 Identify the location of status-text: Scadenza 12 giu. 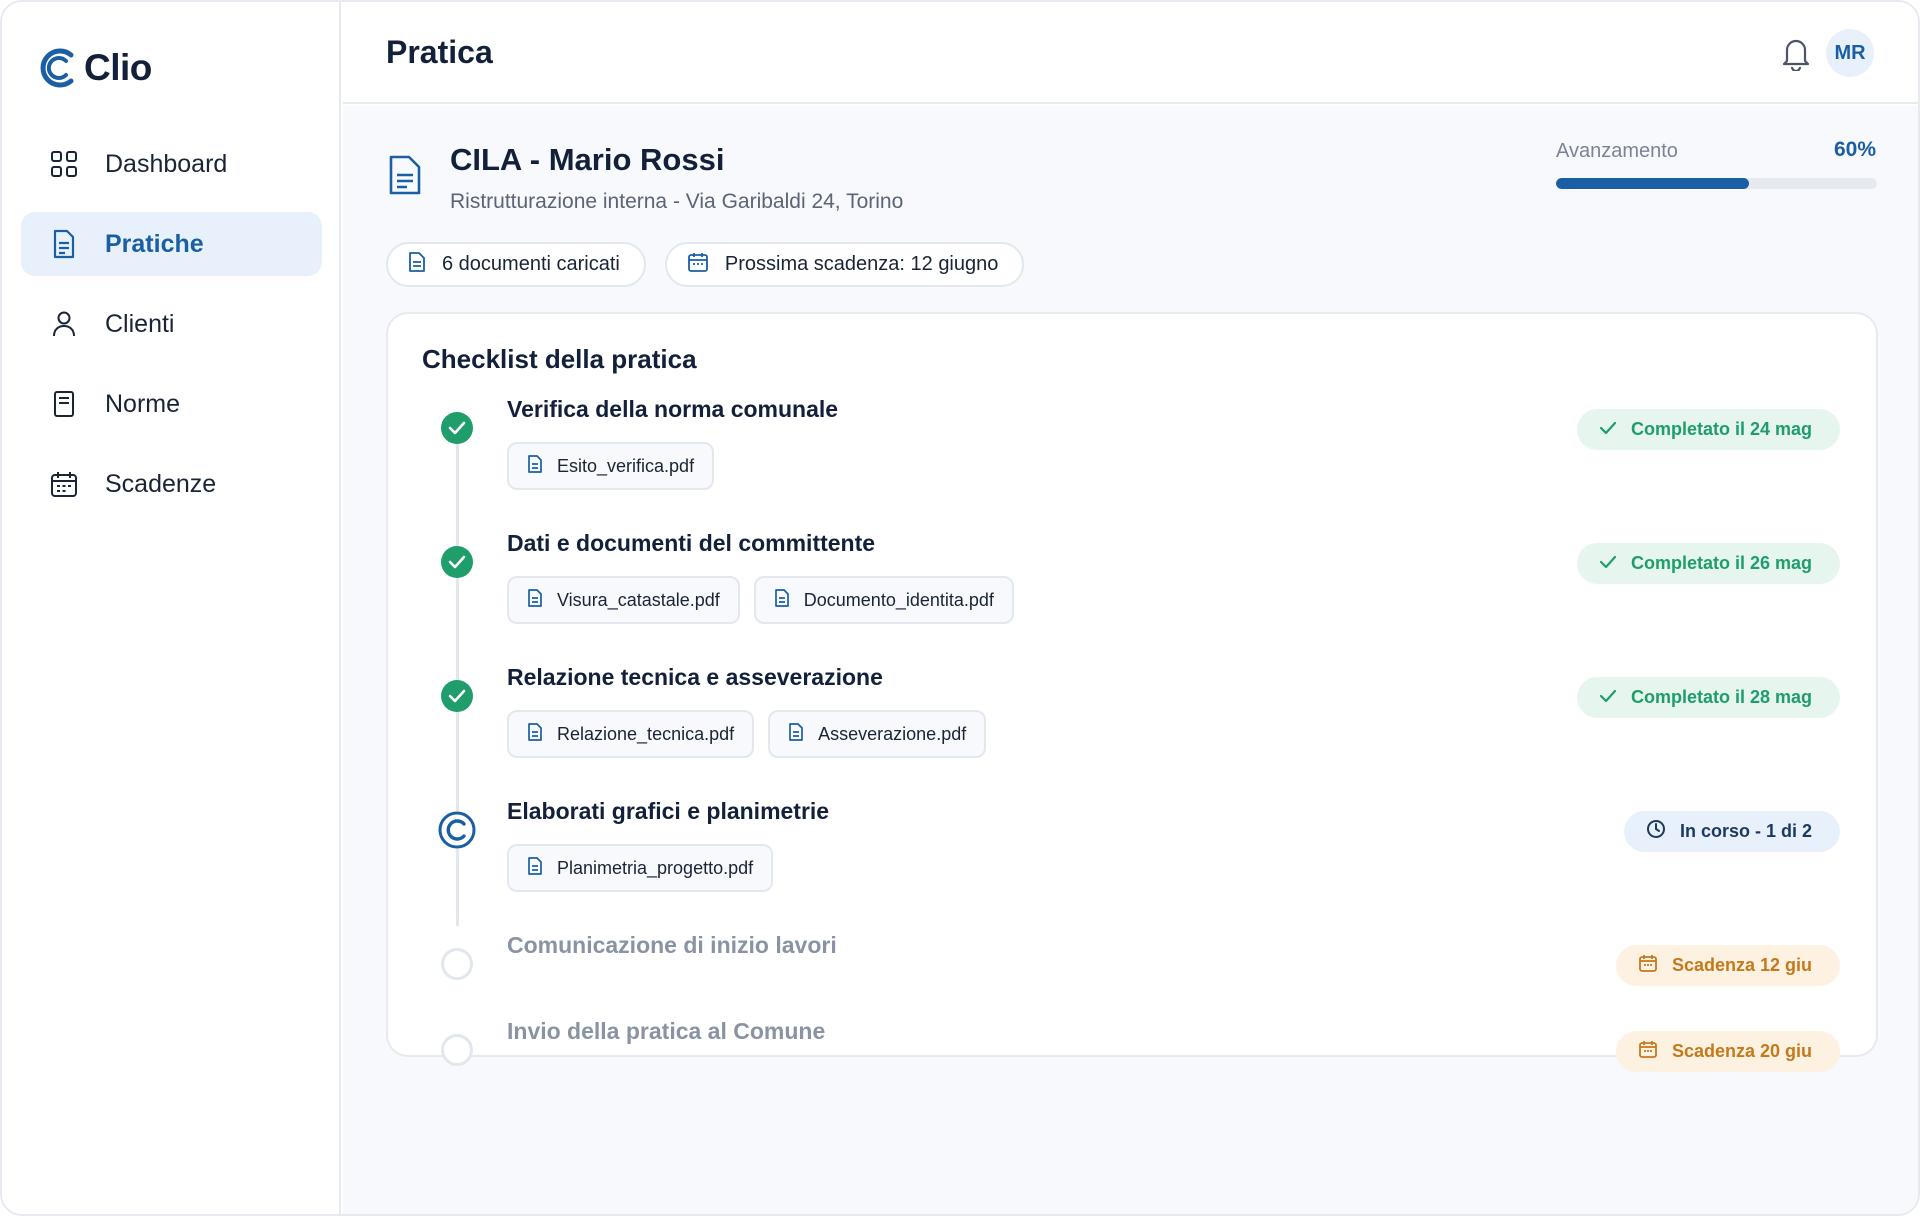
(1741, 965).